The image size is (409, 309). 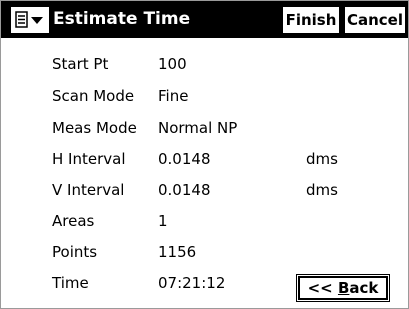 What do you see at coordinates (184, 159) in the screenshot?
I see `h-interval-value: 0.0148` at bounding box center [184, 159].